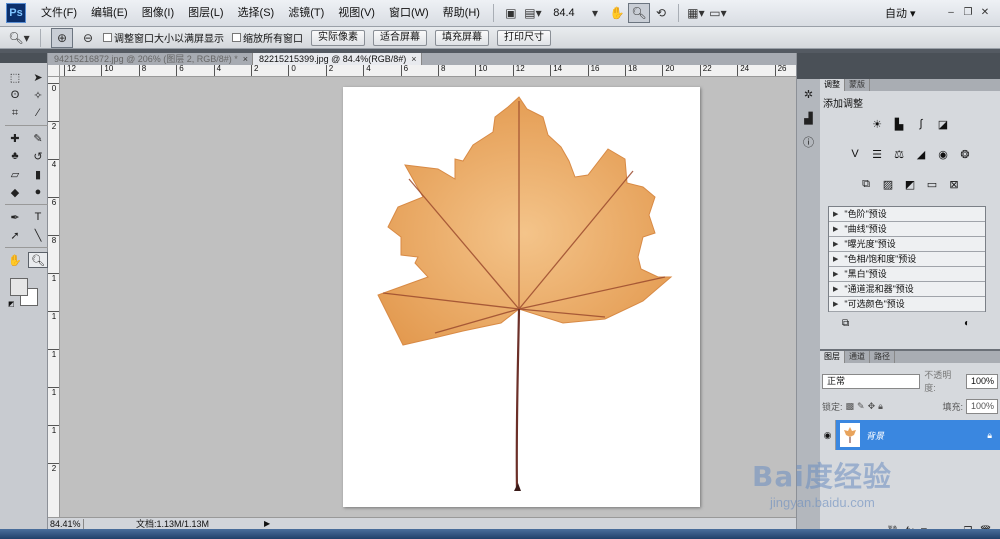 The height and width of the screenshot is (539, 1000). Describe the element at coordinates (899, 154) in the screenshot. I see `color-balance-icon: ⚖` at that location.